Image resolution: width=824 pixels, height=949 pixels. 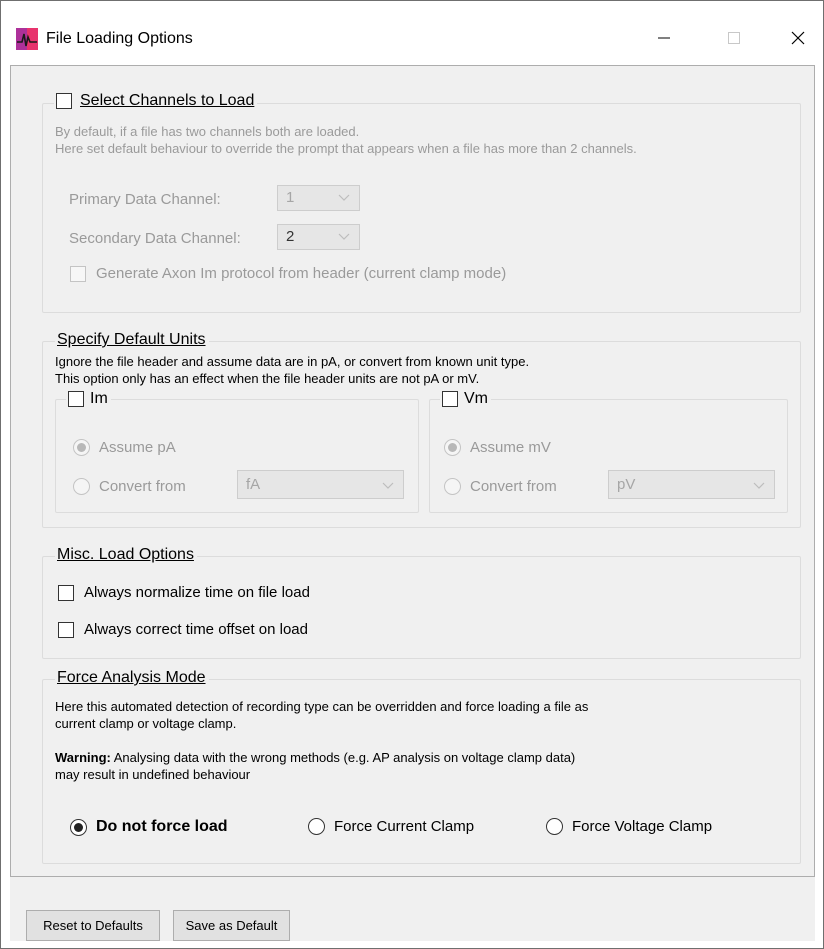 I want to click on force-analysis-desc-2: current clamp or voltage clamp., so click(x=146, y=723).